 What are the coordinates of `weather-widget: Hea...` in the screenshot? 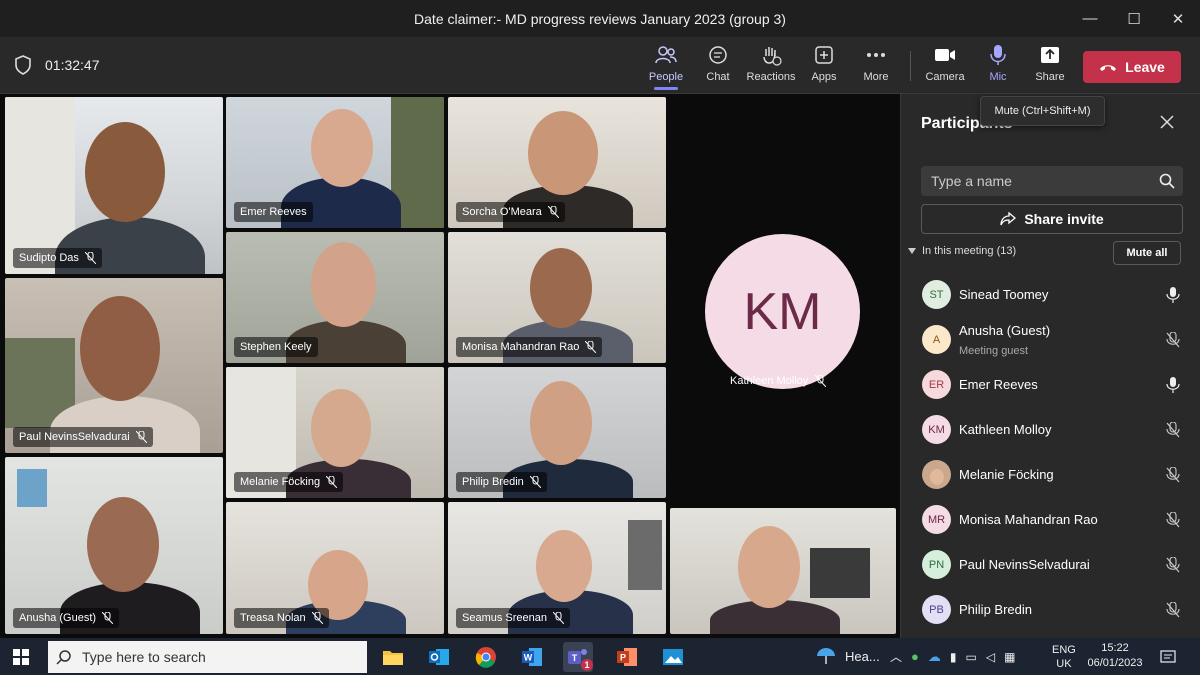 It's located at (847, 656).